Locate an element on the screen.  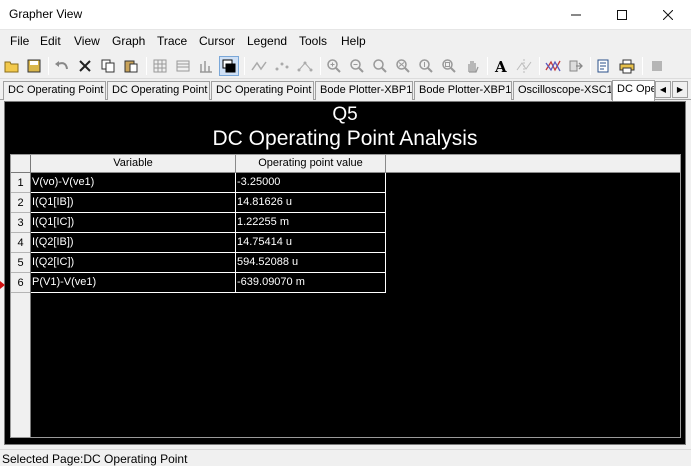
menu-view: View is located at coordinates (87, 41).